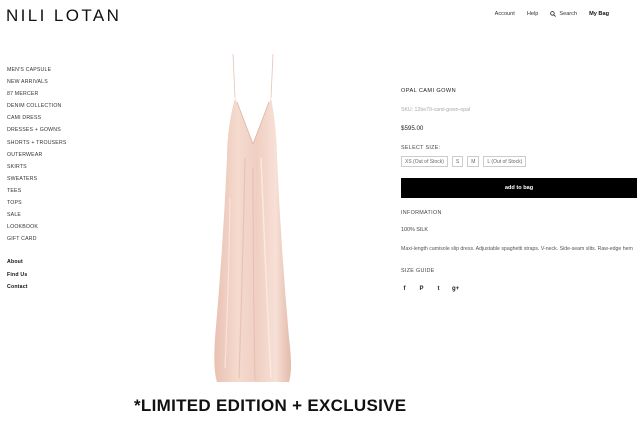 The image size is (640, 423). Describe the element at coordinates (63, 16) in the screenshot. I see `brand-logo: NILI LOTAN` at that location.